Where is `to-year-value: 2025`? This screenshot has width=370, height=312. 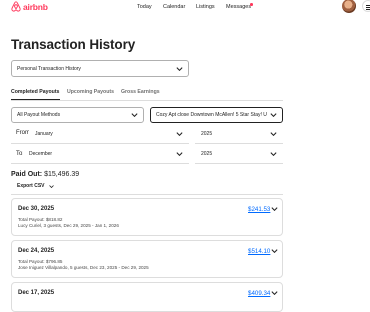 to-year-value: 2025 is located at coordinates (207, 154).